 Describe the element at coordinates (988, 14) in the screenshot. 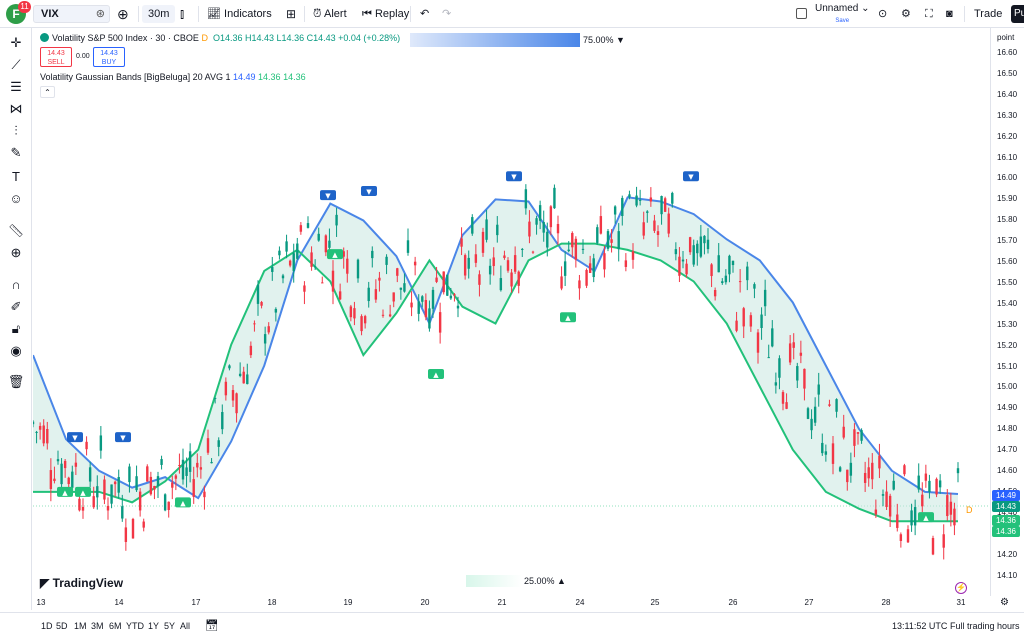

I see `trade-button: Trade` at that location.